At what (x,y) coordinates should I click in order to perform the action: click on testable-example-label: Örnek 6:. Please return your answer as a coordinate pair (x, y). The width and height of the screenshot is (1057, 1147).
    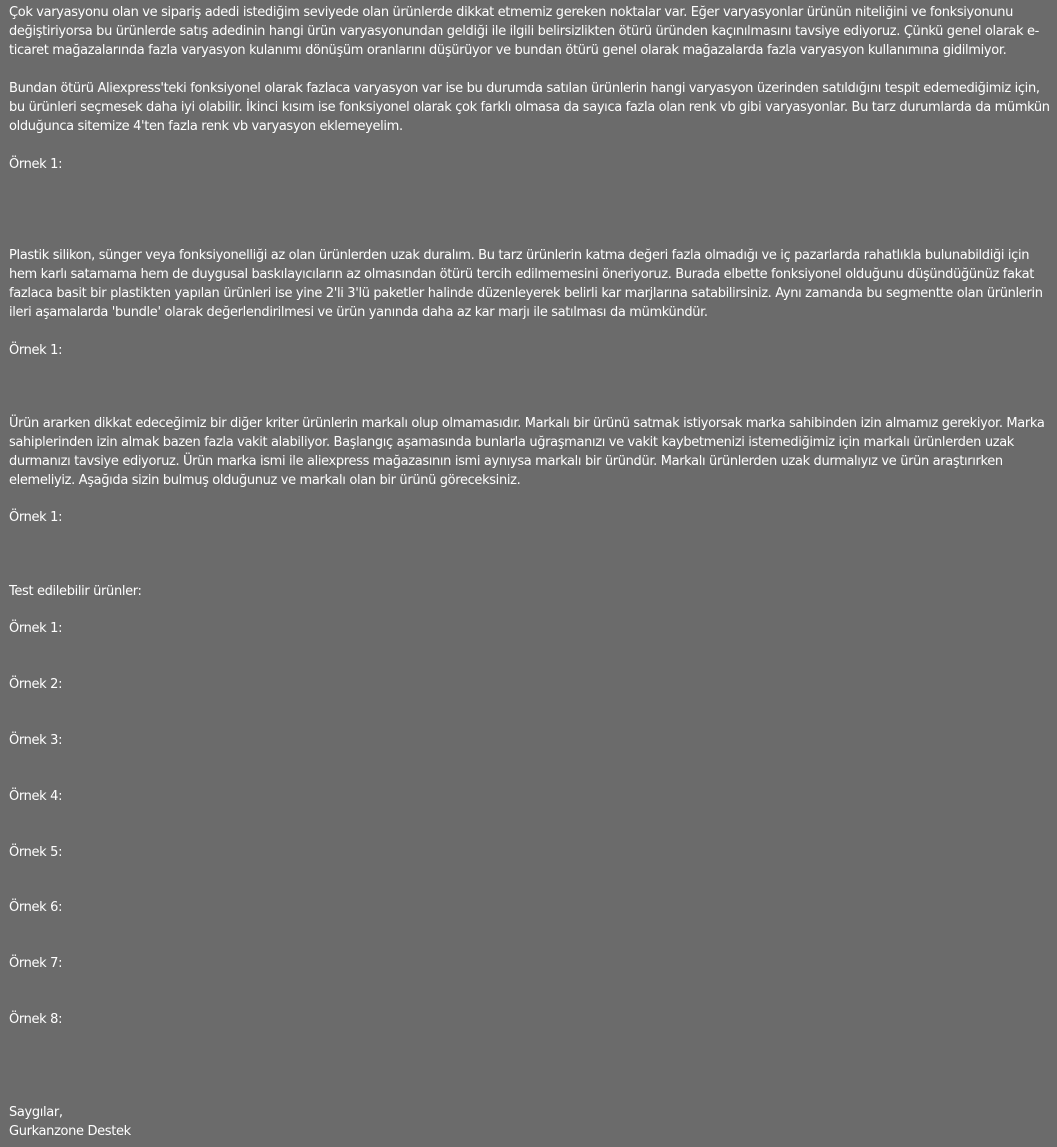
    Looking at the image, I should click on (36, 907).